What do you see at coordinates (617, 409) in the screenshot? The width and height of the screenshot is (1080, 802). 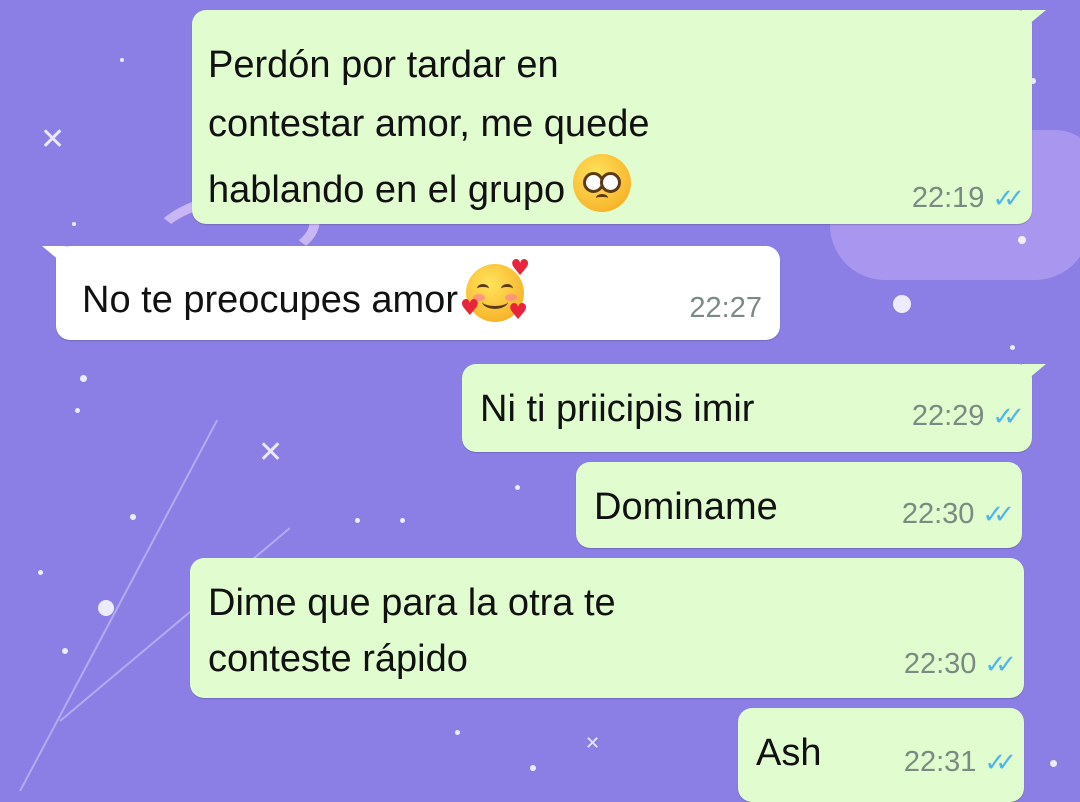 I see `message-text-line: Ni ti priicipis imir` at bounding box center [617, 409].